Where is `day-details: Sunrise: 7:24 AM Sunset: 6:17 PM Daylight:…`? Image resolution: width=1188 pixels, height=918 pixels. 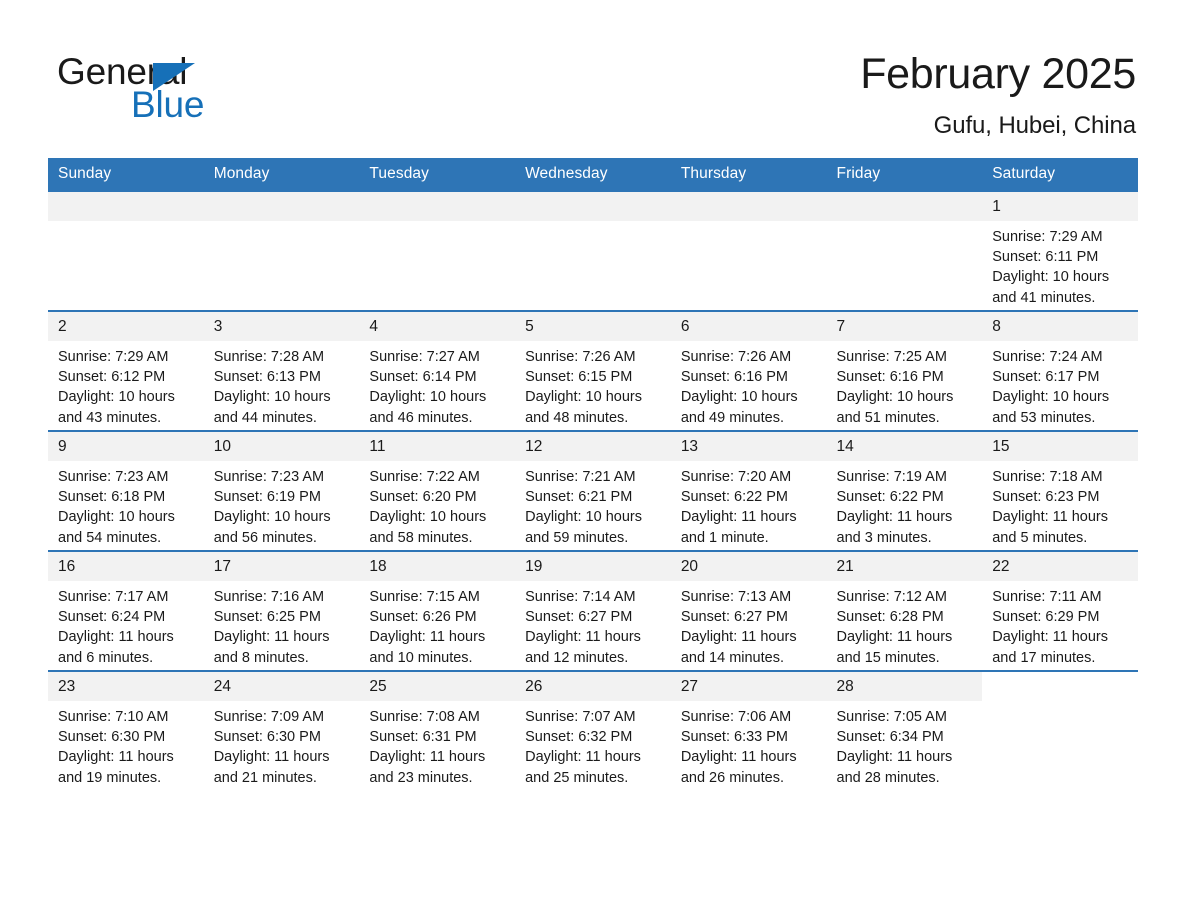
day-details: Sunrise: 7:24 AM Sunset: 6:17 PM Daylight:… is located at coordinates (1060, 384).